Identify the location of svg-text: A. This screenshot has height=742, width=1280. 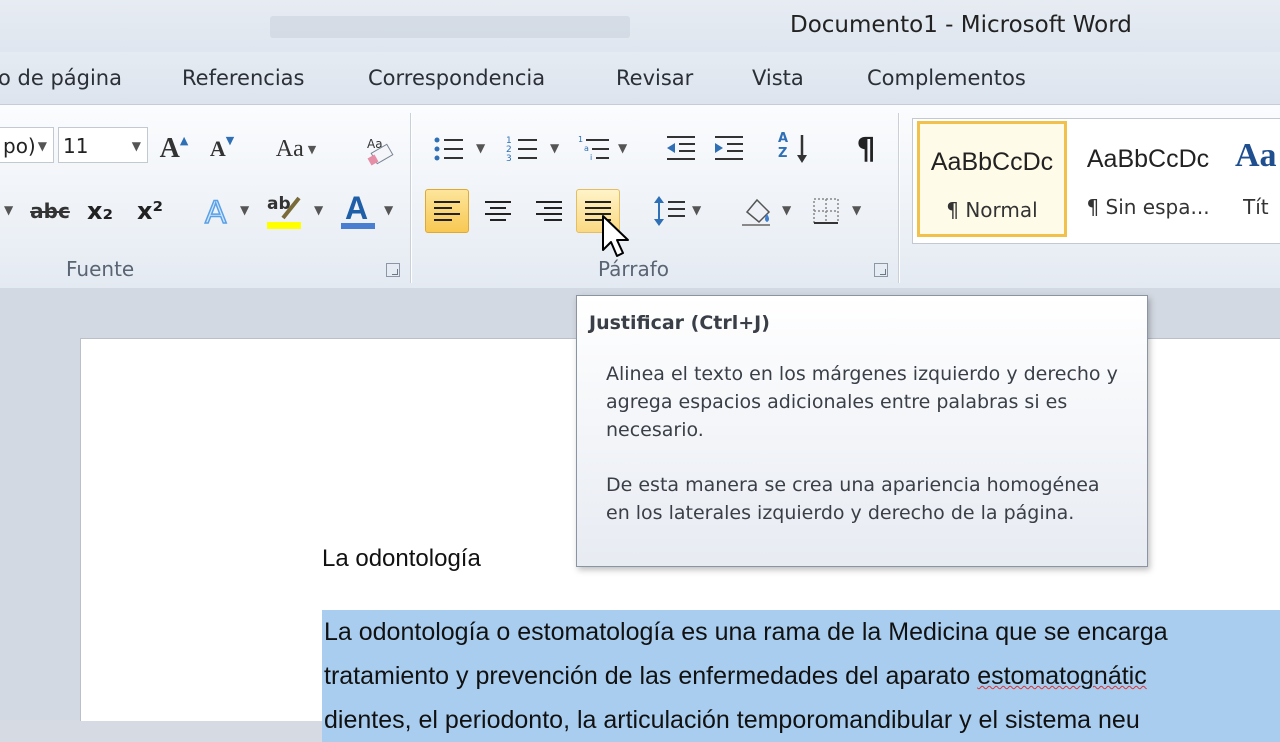
(216, 211).